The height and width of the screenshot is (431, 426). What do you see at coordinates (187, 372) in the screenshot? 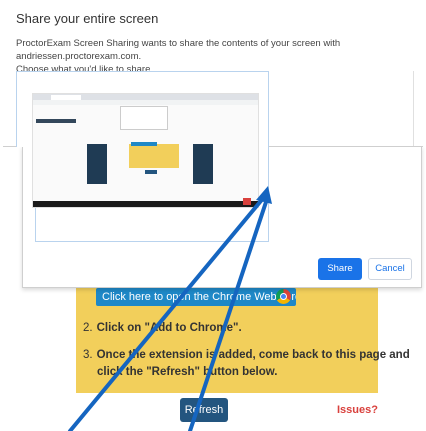
I see `step-3-line2: click the "Refresh" button below.` at bounding box center [187, 372].